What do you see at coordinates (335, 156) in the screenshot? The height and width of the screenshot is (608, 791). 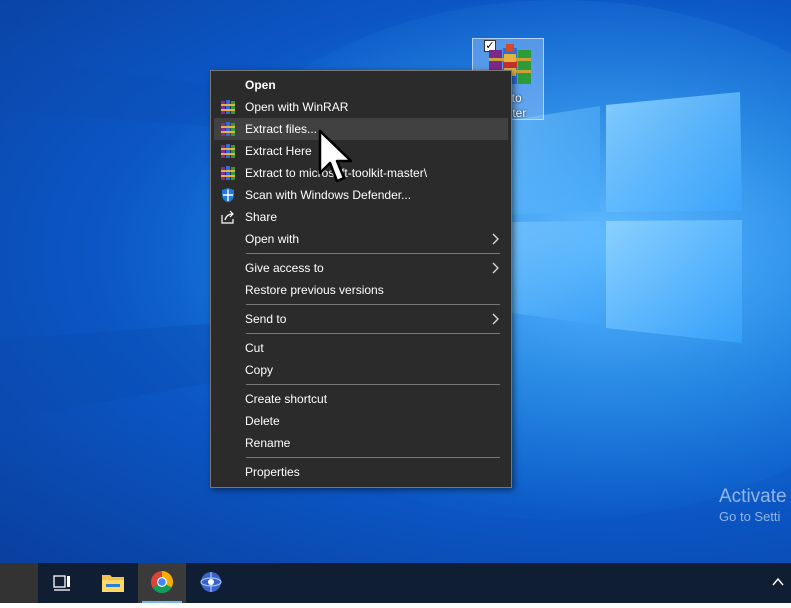 I see `mouse-pointer-icon` at bounding box center [335, 156].